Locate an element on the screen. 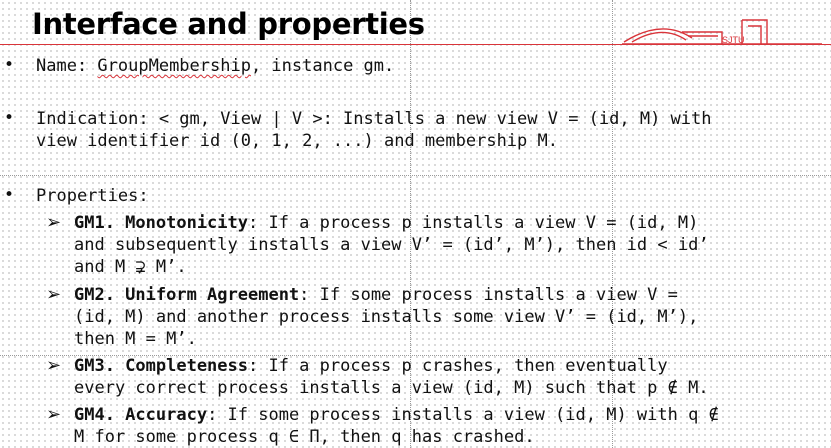  property-gm2-line-3: then M = M’. is located at coordinates (135, 339).